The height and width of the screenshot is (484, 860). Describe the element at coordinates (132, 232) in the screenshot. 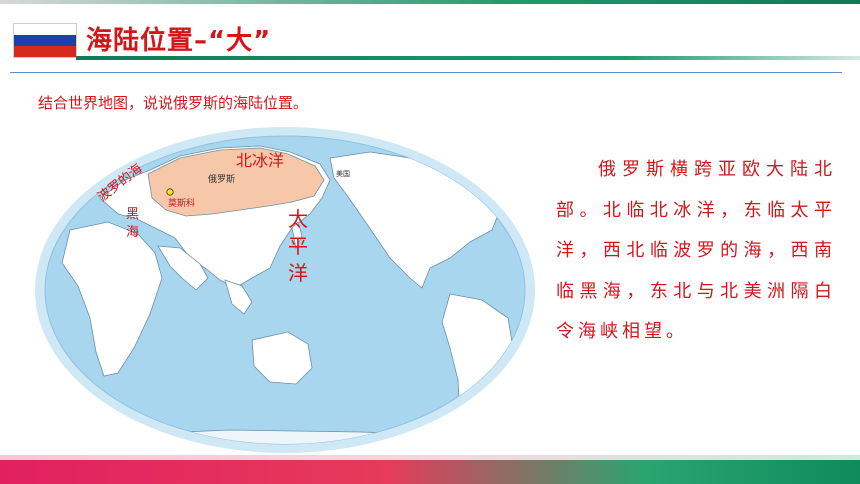

I see `black-sea-label-2: 海` at that location.